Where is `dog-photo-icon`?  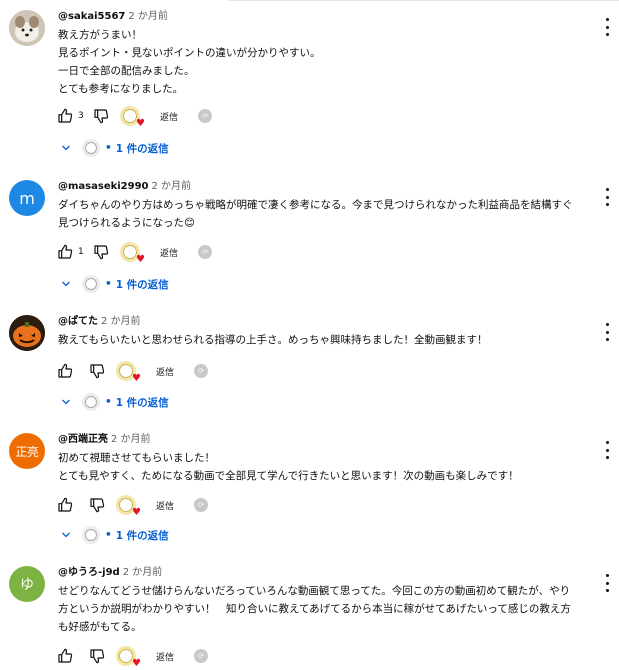
dog-photo-icon is located at coordinates (27, 28).